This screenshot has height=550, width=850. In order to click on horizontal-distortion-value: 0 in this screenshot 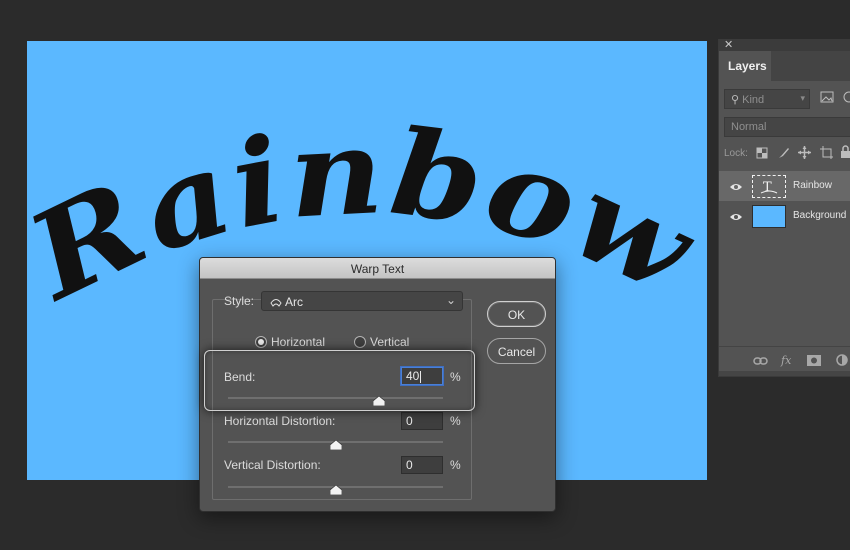, I will do `click(409, 421)`.